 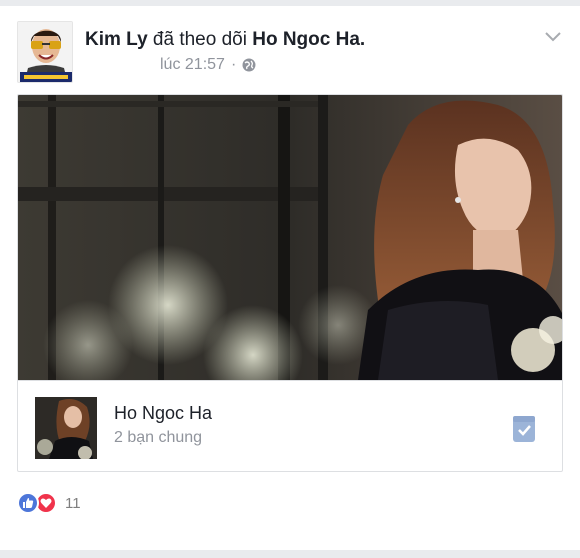 What do you see at coordinates (28, 503) in the screenshot?
I see `like-reaction-icon` at bounding box center [28, 503].